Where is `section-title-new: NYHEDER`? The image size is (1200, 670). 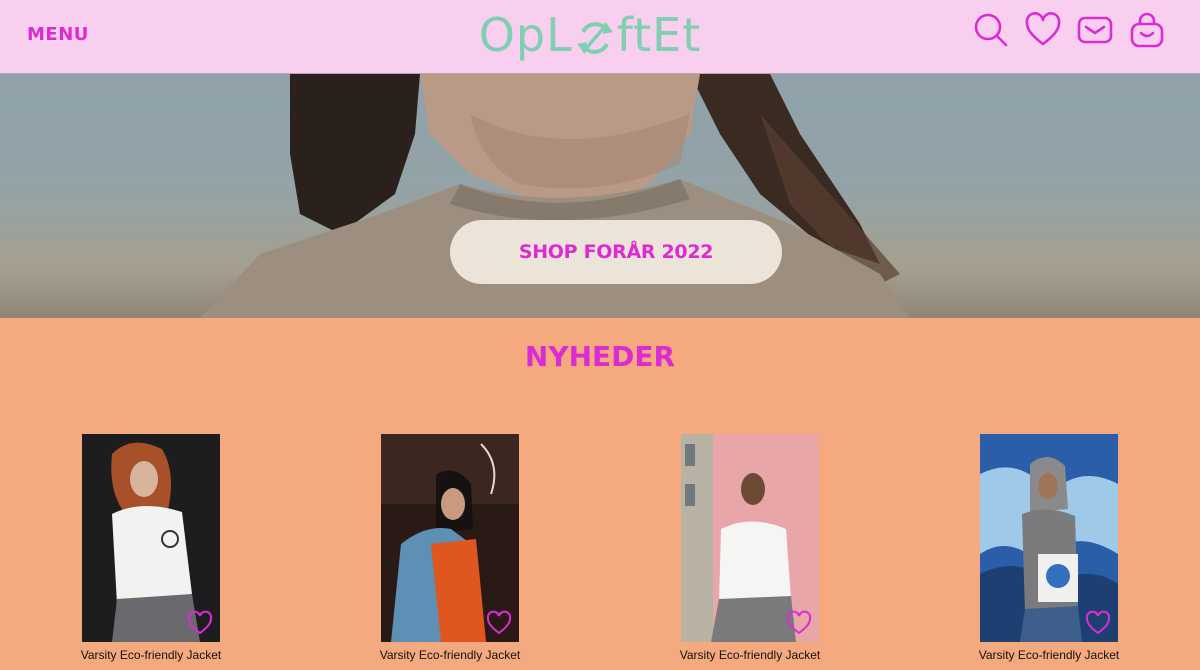
section-title-new: NYHEDER is located at coordinates (600, 356).